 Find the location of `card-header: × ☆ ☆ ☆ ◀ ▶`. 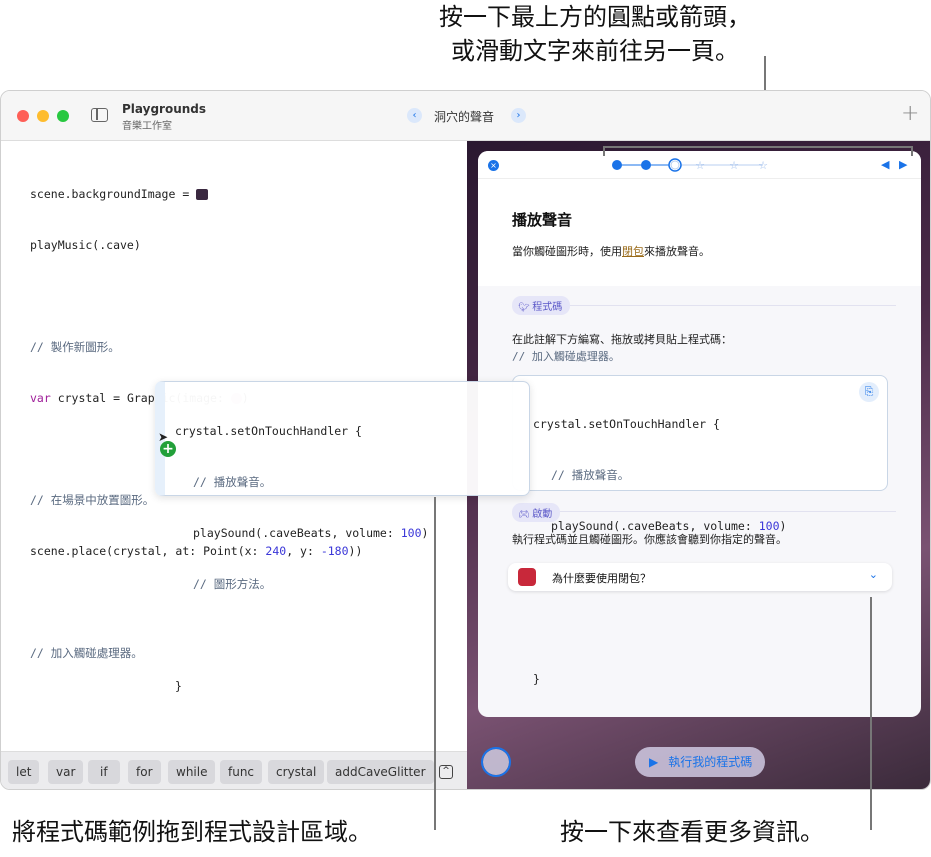

card-header: × ☆ ☆ ☆ ◀ ▶ is located at coordinates (699, 165).